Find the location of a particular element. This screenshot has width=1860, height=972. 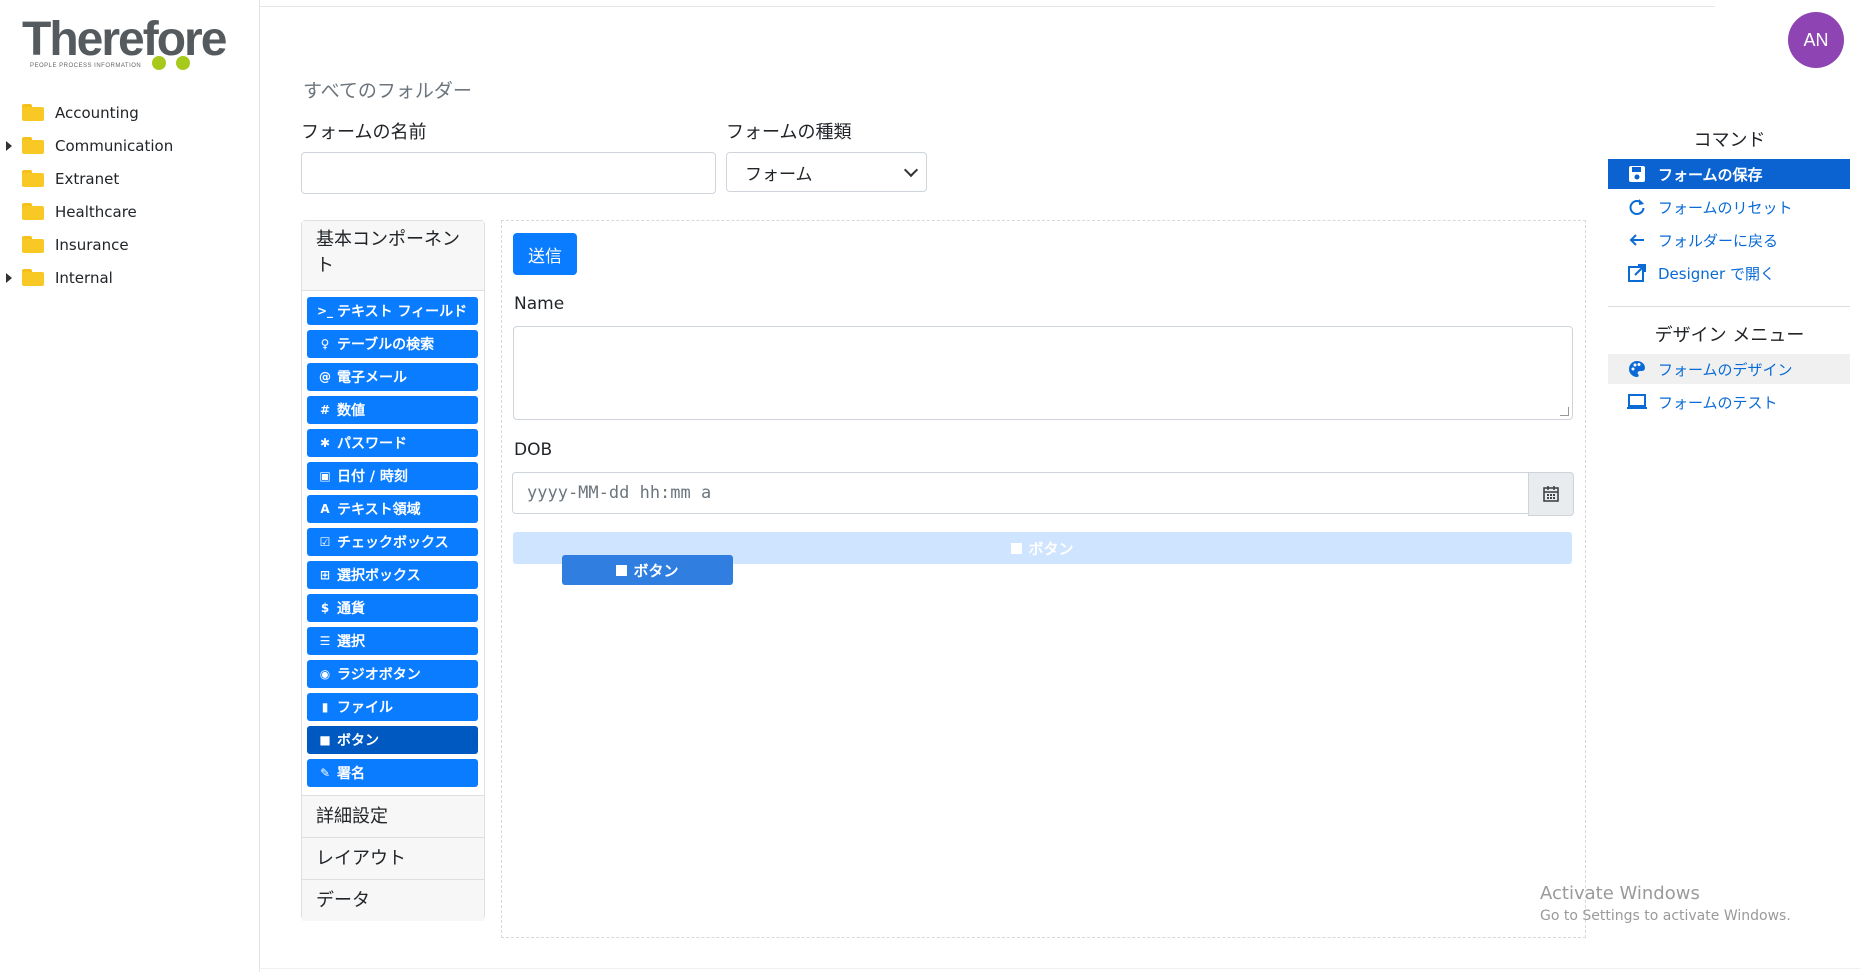

stop-icon: ■ is located at coordinates (325, 740).